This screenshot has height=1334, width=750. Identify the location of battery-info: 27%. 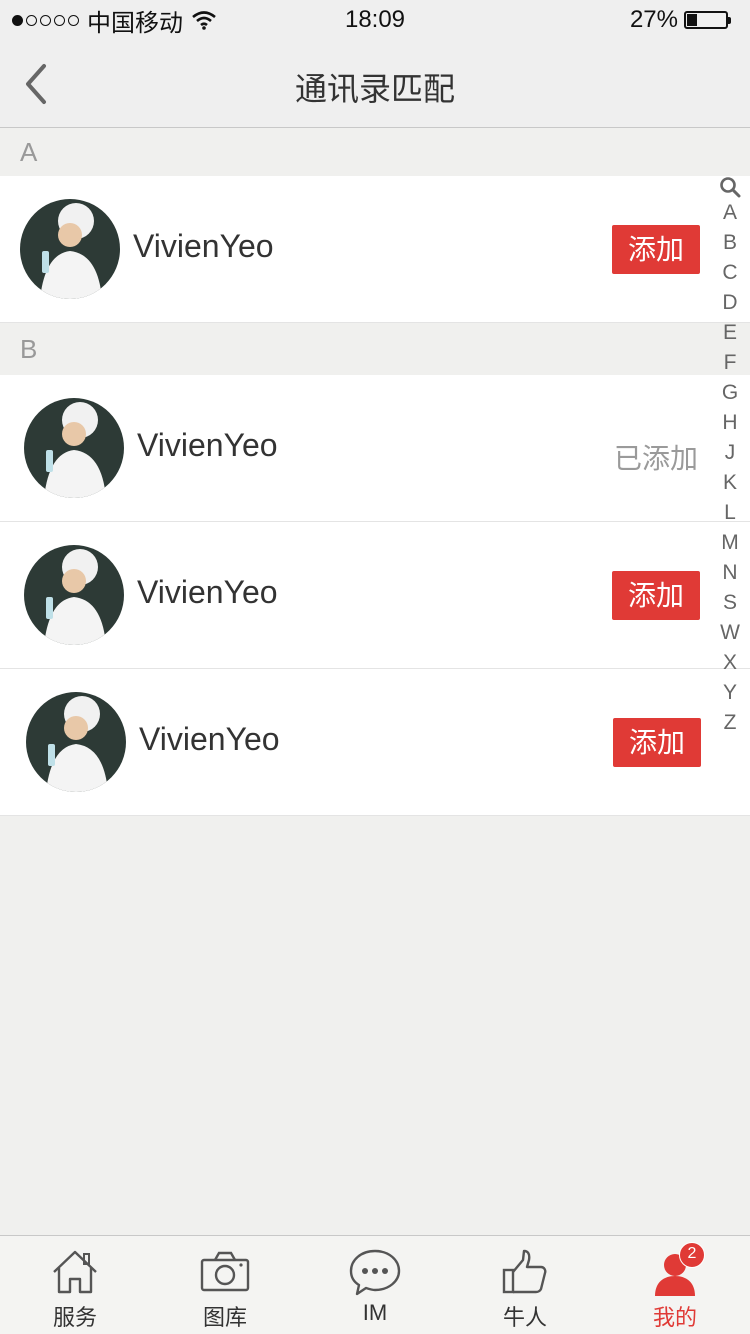
(680, 20).